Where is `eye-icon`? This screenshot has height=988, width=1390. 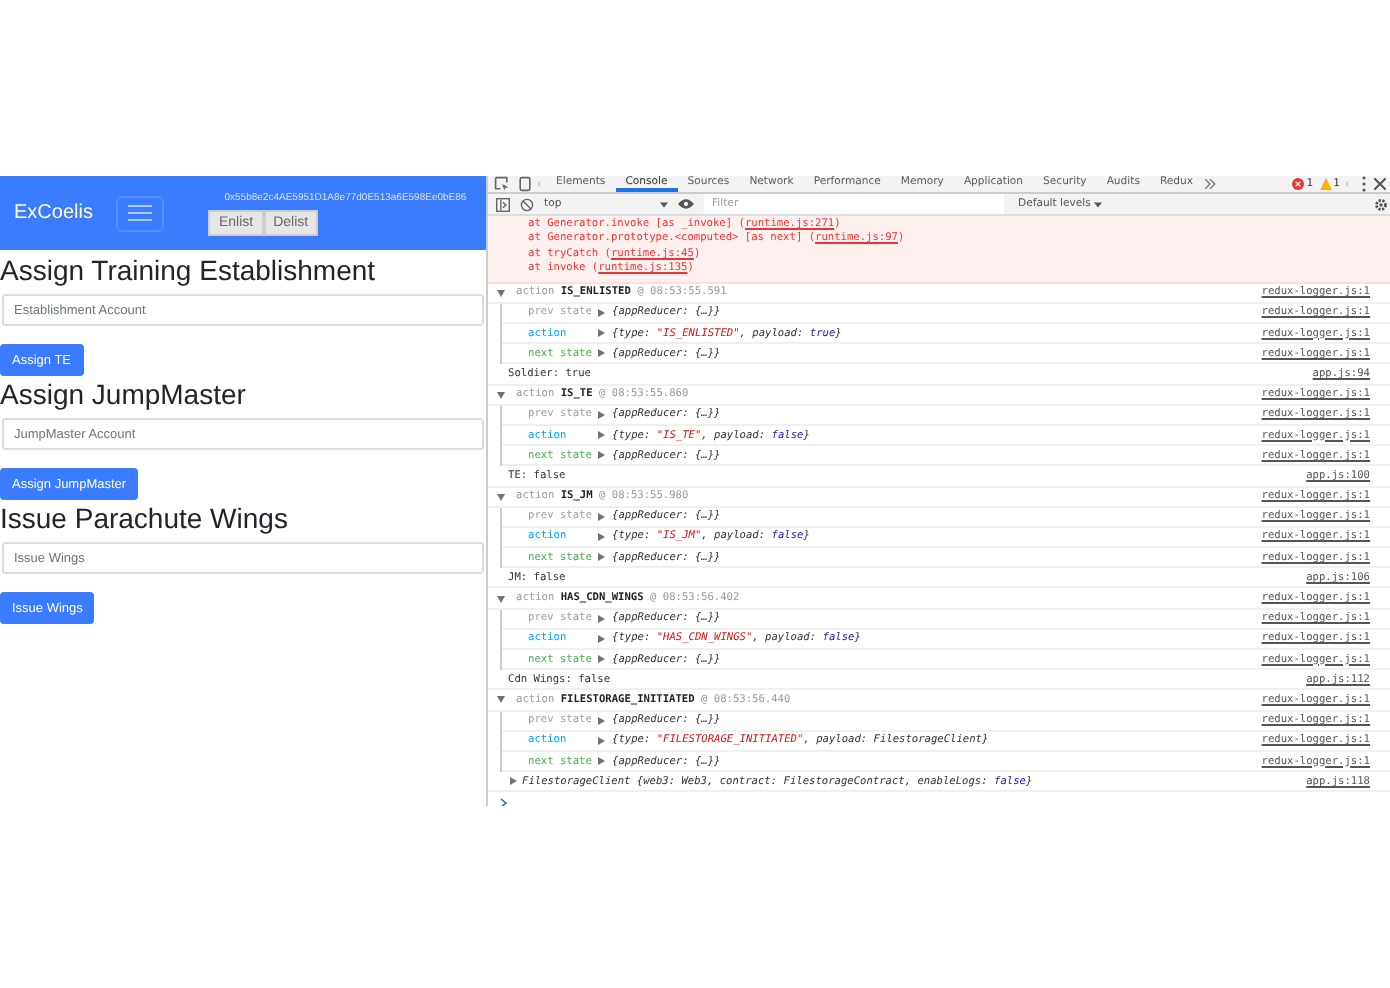
eye-icon is located at coordinates (686, 204).